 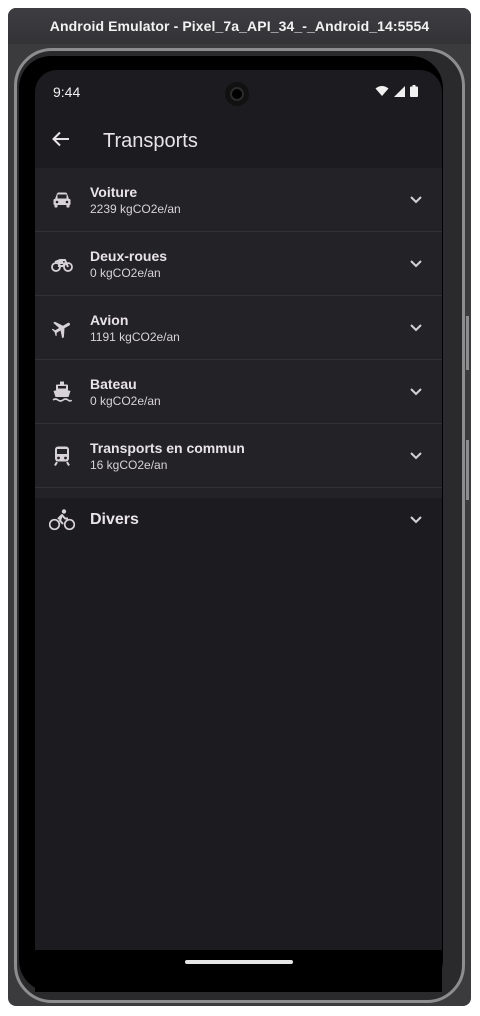 What do you see at coordinates (62, 328) in the screenshot?
I see `airplane-icon` at bounding box center [62, 328].